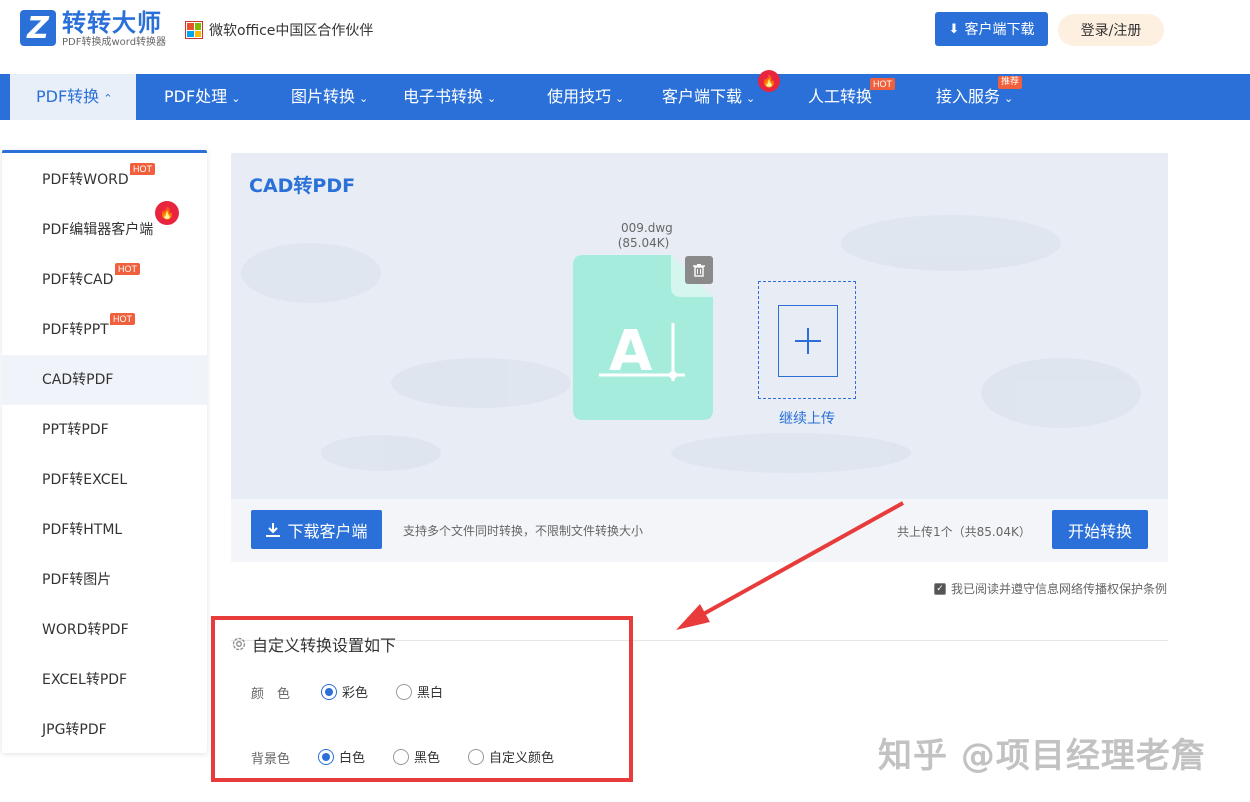  I want to click on plus-icon, so click(808, 341).